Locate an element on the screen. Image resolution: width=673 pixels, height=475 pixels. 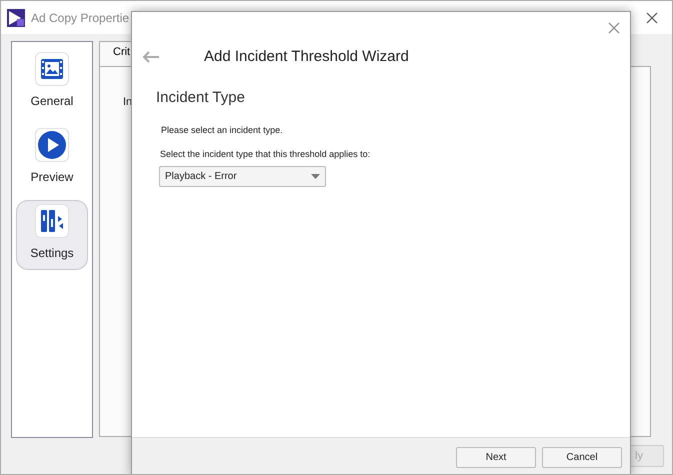
dialog-title: Add Incident Threshold Wizard is located at coordinates (306, 57).